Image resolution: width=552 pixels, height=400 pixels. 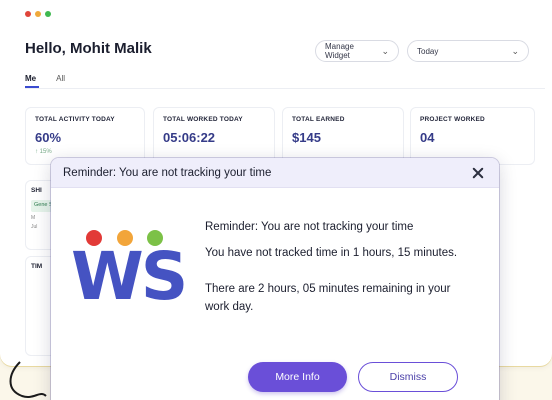 I want to click on close-icon, so click(x=478, y=173).